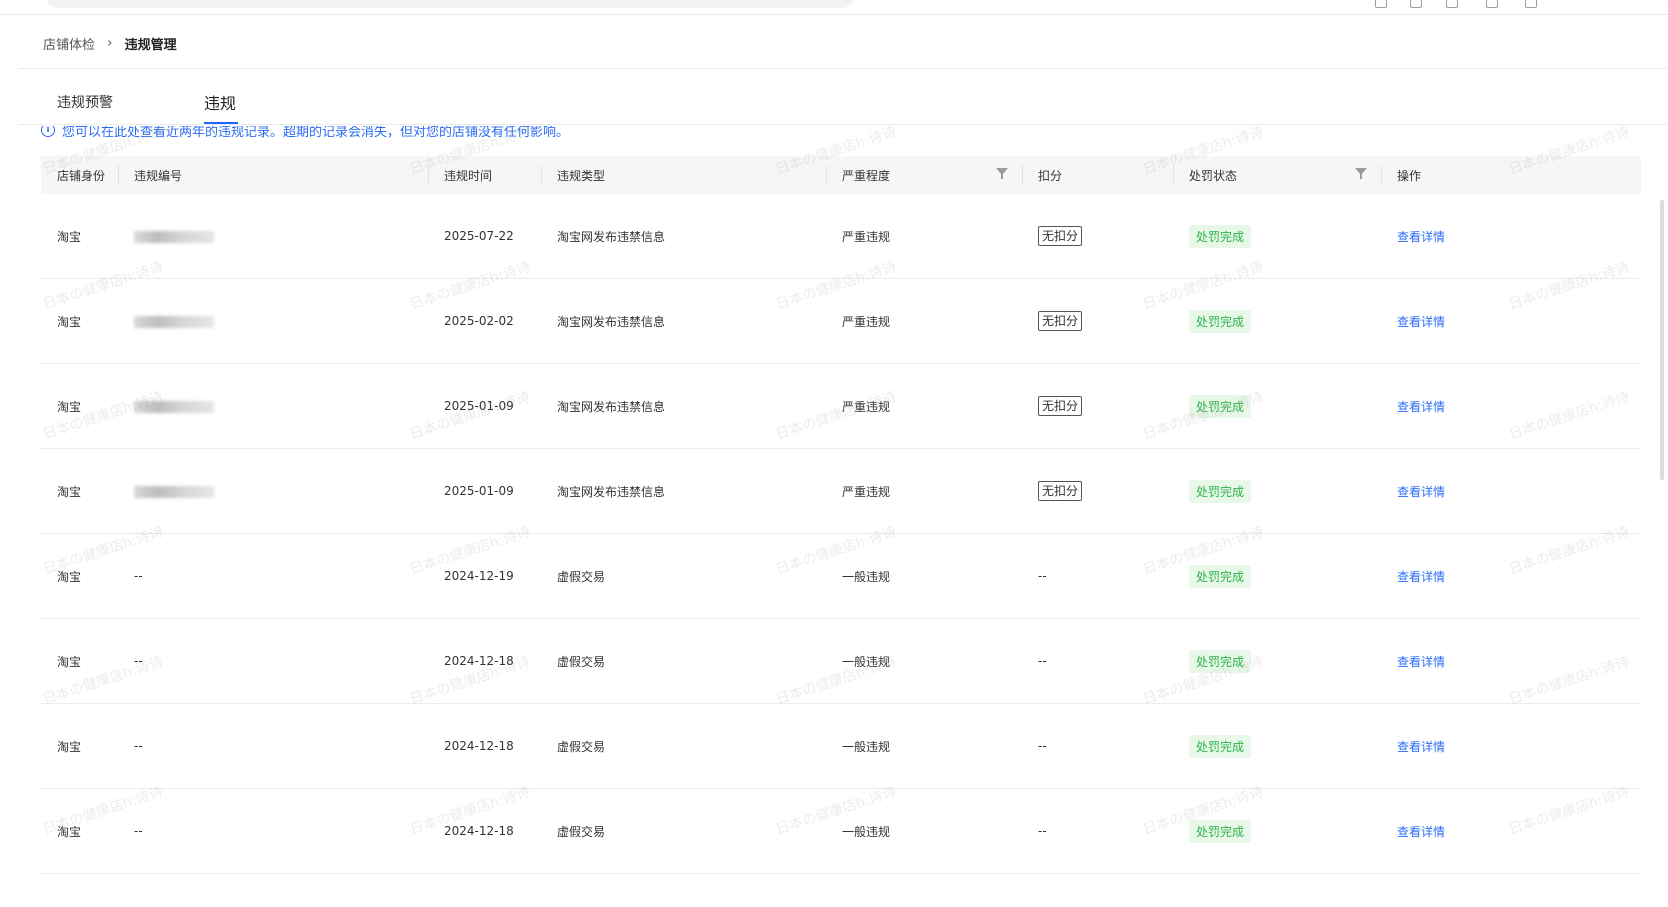 This screenshot has height=907, width=1668. I want to click on tab-violation: 违规, so click(220, 102).